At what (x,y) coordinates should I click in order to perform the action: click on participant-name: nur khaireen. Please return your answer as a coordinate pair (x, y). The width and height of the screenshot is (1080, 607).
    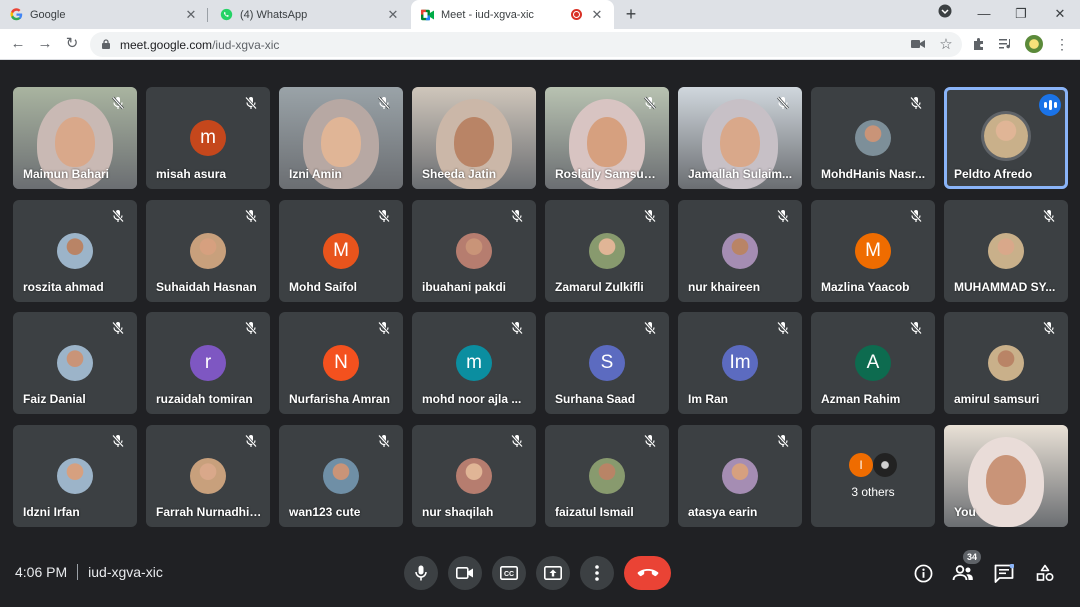
    Looking at the image, I should click on (724, 287).